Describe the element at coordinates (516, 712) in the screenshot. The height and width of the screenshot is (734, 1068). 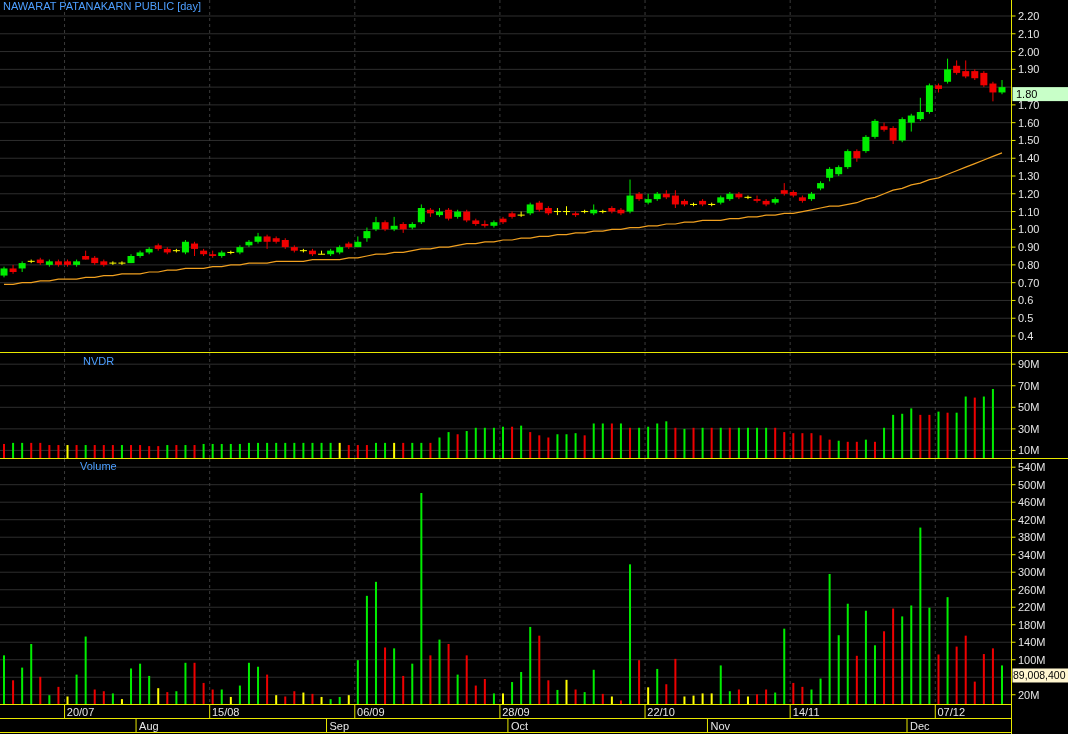
I see `date-label: 28/09` at that location.